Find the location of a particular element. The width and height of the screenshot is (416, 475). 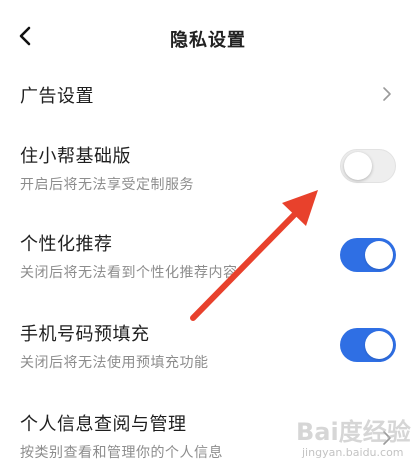

phone-prefill-row: 手机号码预填充 关闭后将无法使用预填充功能 is located at coordinates (208, 346).